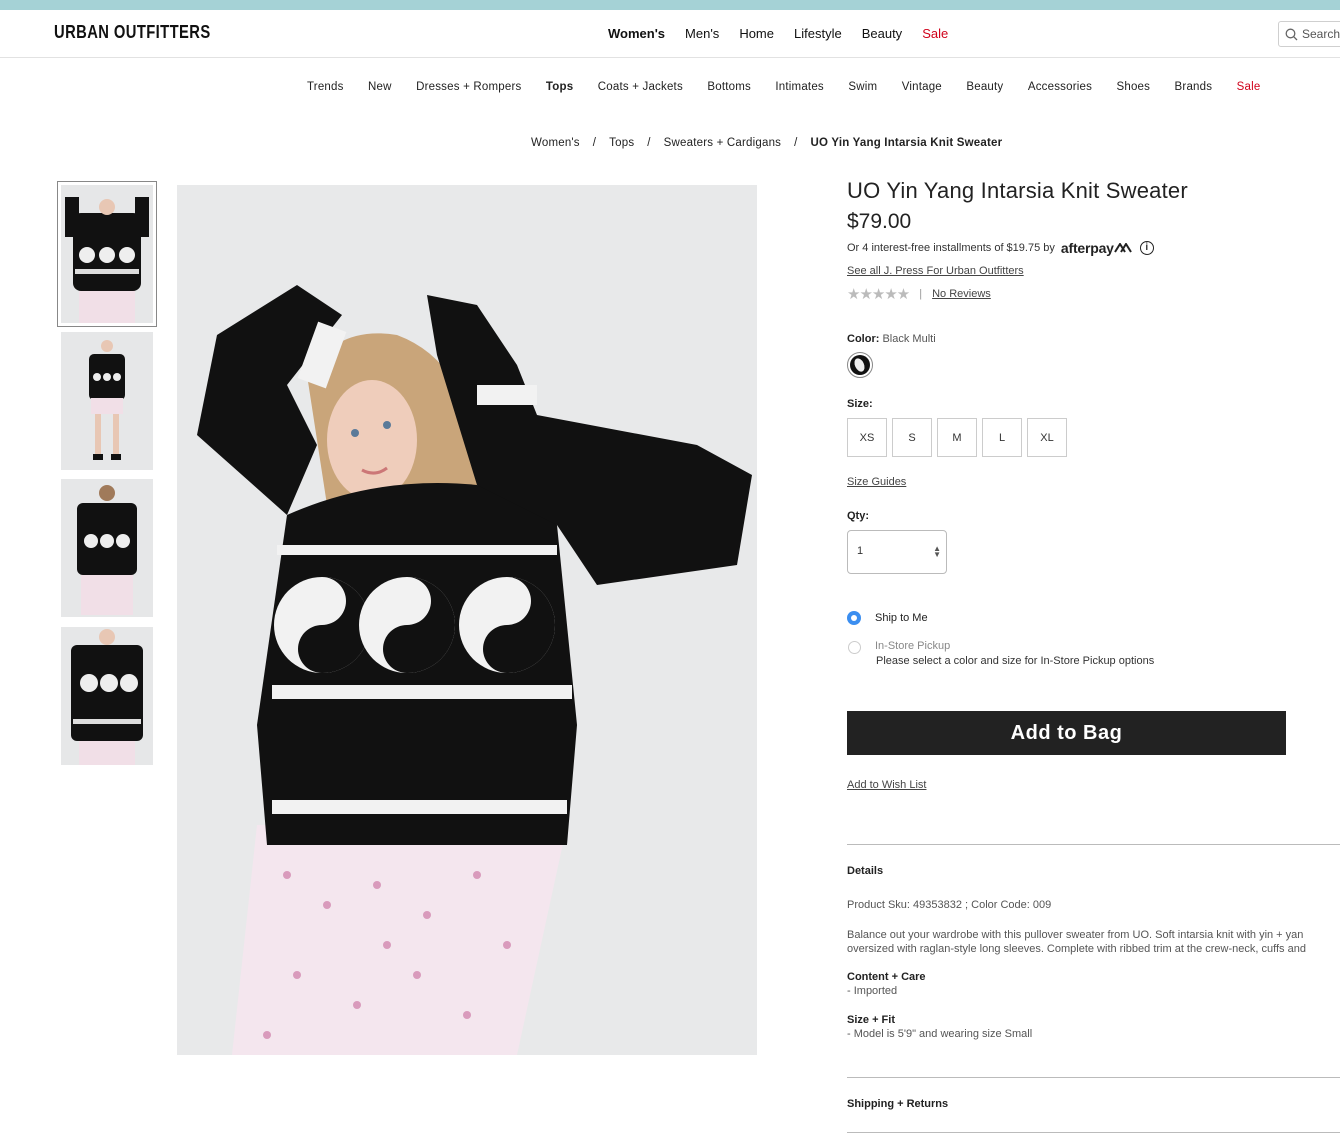 The width and height of the screenshot is (1340, 1138). Describe the element at coordinates (1133, 87) in the screenshot. I see `category-shoes: Shoes` at that location.